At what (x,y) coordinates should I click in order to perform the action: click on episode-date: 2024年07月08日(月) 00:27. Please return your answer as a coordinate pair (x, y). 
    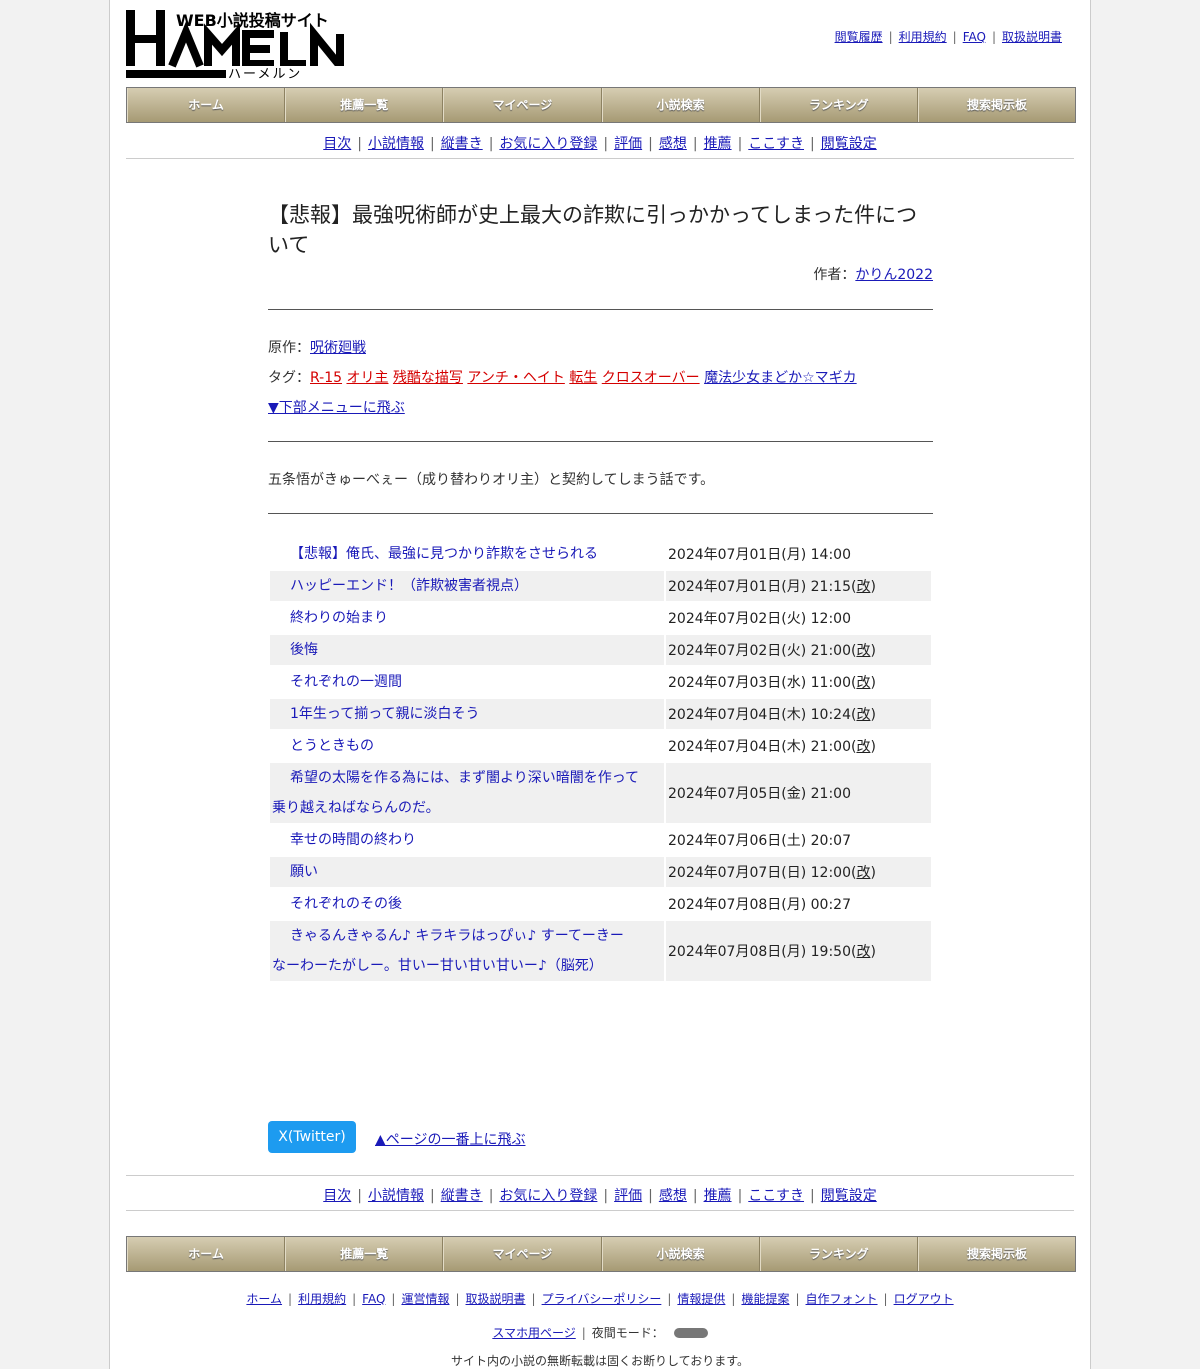
    Looking at the image, I should click on (759, 905).